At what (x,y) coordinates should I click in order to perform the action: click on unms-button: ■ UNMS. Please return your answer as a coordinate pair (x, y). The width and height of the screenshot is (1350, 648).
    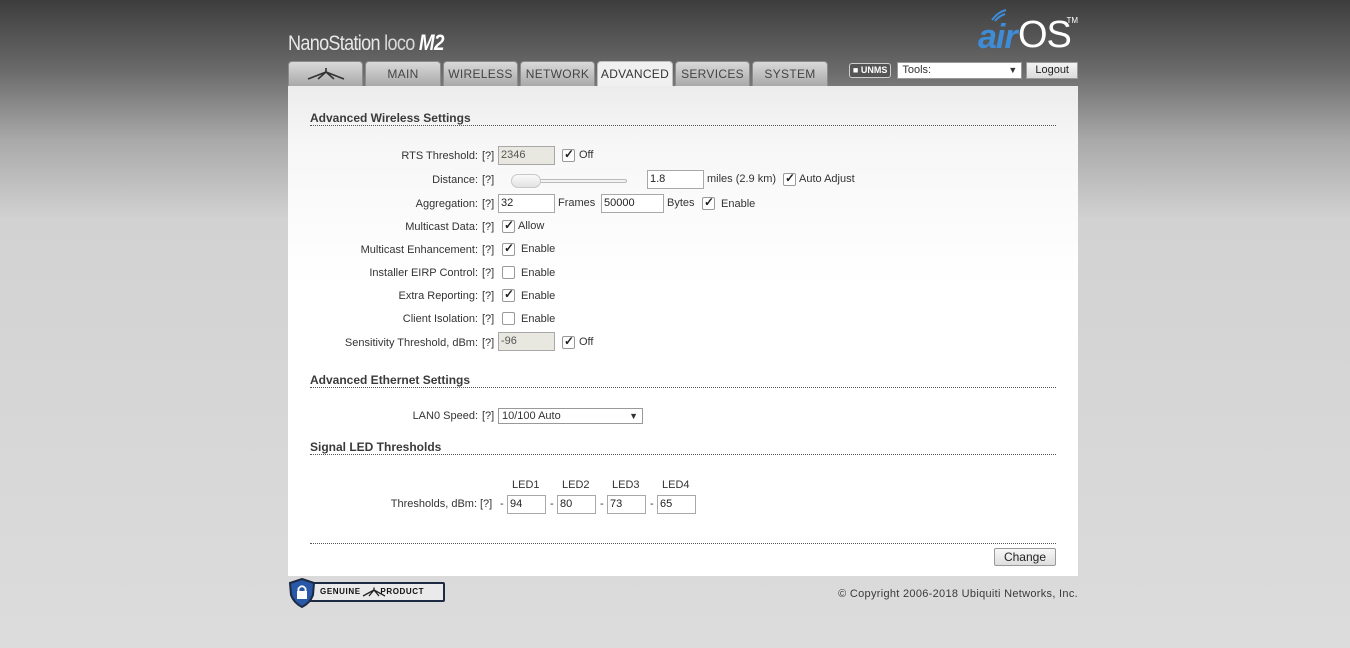
    Looking at the image, I should click on (870, 70).